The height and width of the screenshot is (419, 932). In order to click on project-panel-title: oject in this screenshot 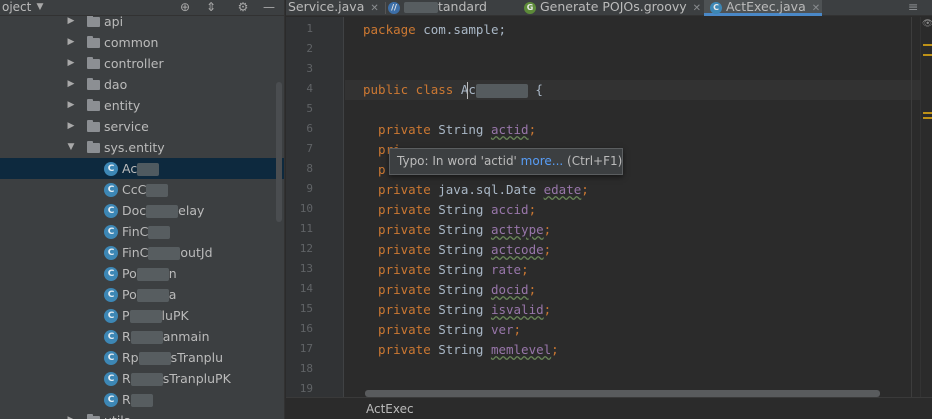, I will do `click(16, 7)`.